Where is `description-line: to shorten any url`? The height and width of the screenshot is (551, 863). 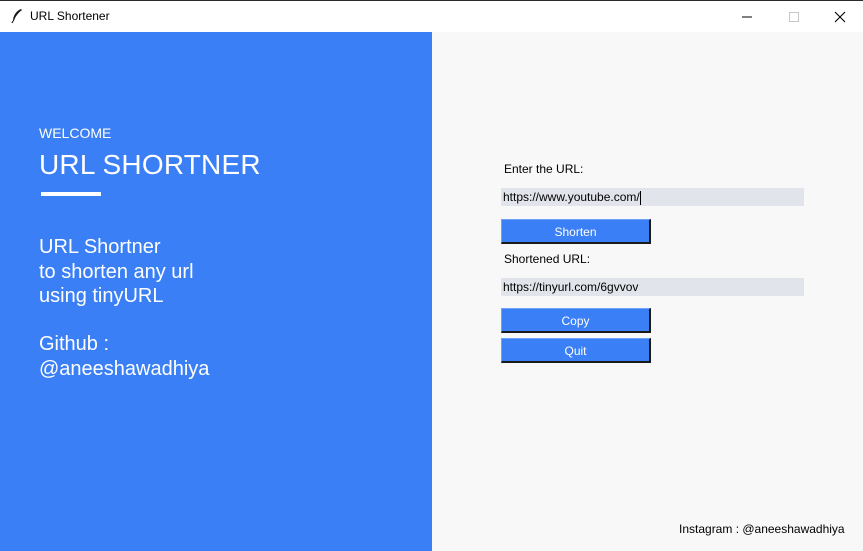
description-line: to shorten any url is located at coordinates (116, 271).